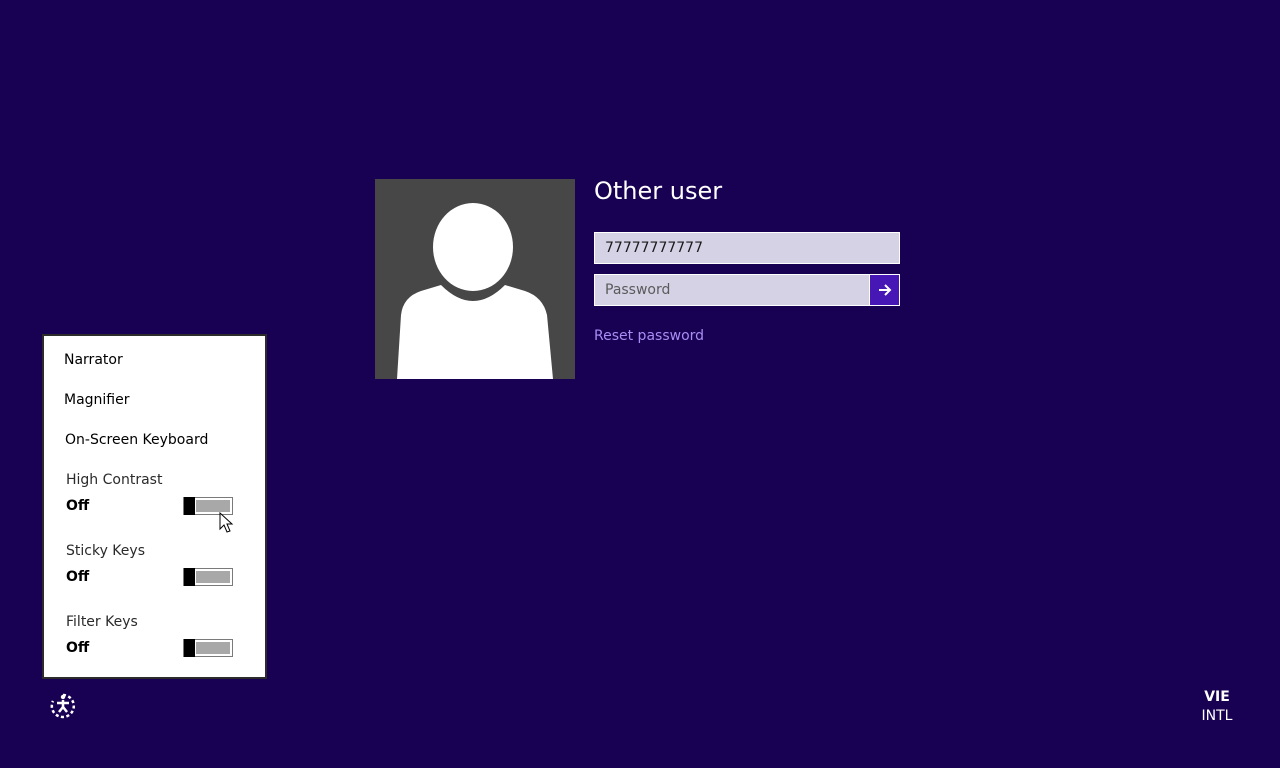 The height and width of the screenshot is (768, 1280). Describe the element at coordinates (78, 506) in the screenshot. I see `high-contrast-state: Off` at that location.